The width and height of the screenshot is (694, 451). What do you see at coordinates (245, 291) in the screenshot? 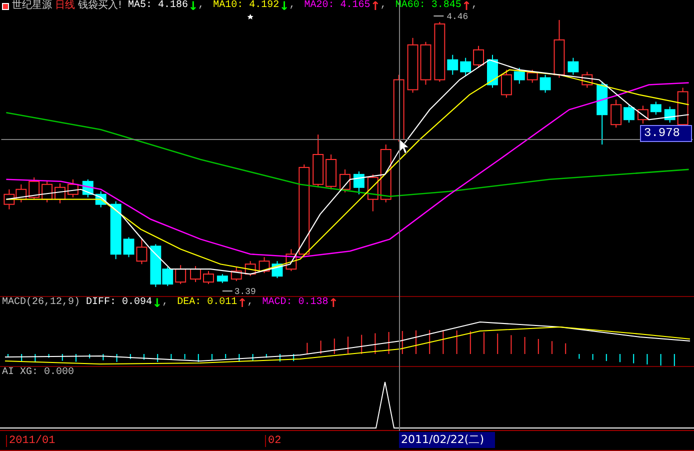
I see `low-price-label: 3.39` at bounding box center [245, 291].